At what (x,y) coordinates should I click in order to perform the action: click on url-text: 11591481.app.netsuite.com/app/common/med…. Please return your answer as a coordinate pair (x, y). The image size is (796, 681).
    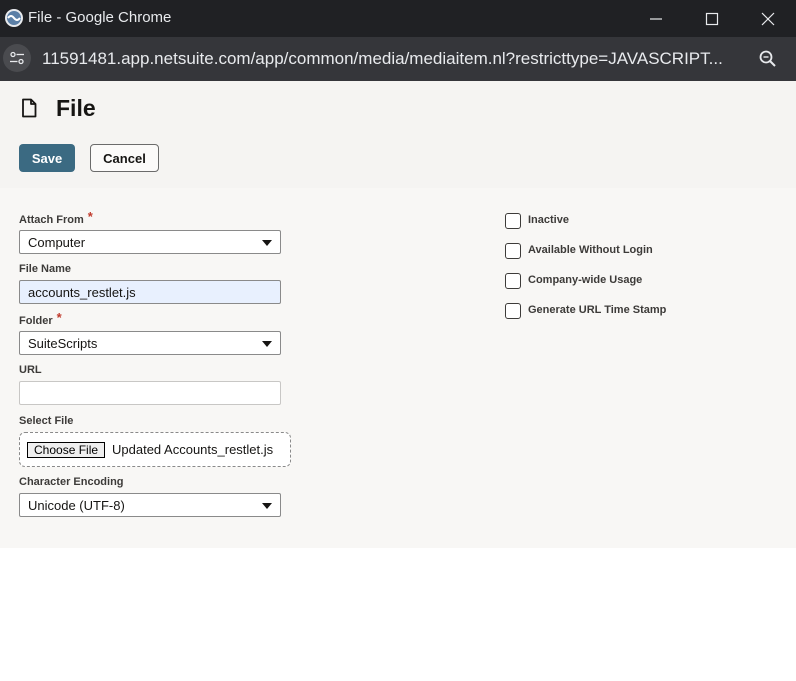
    Looking at the image, I should click on (392, 59).